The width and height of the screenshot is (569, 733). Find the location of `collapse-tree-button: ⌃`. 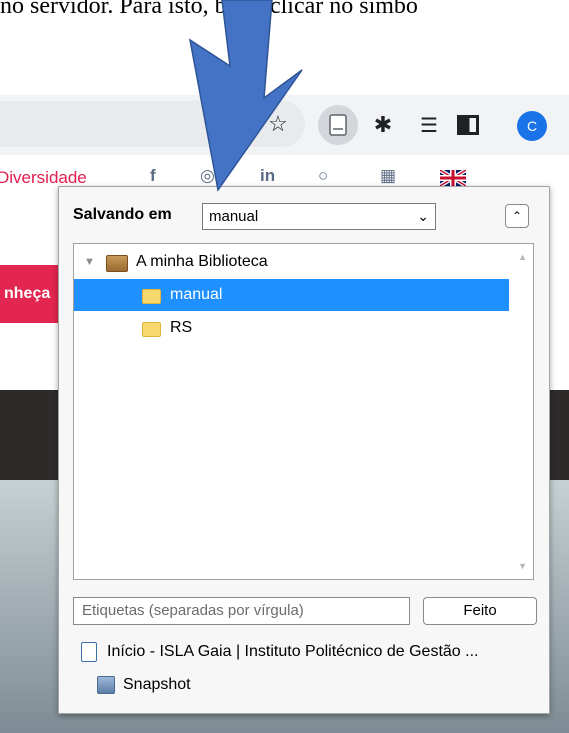

collapse-tree-button: ⌃ is located at coordinates (517, 216).